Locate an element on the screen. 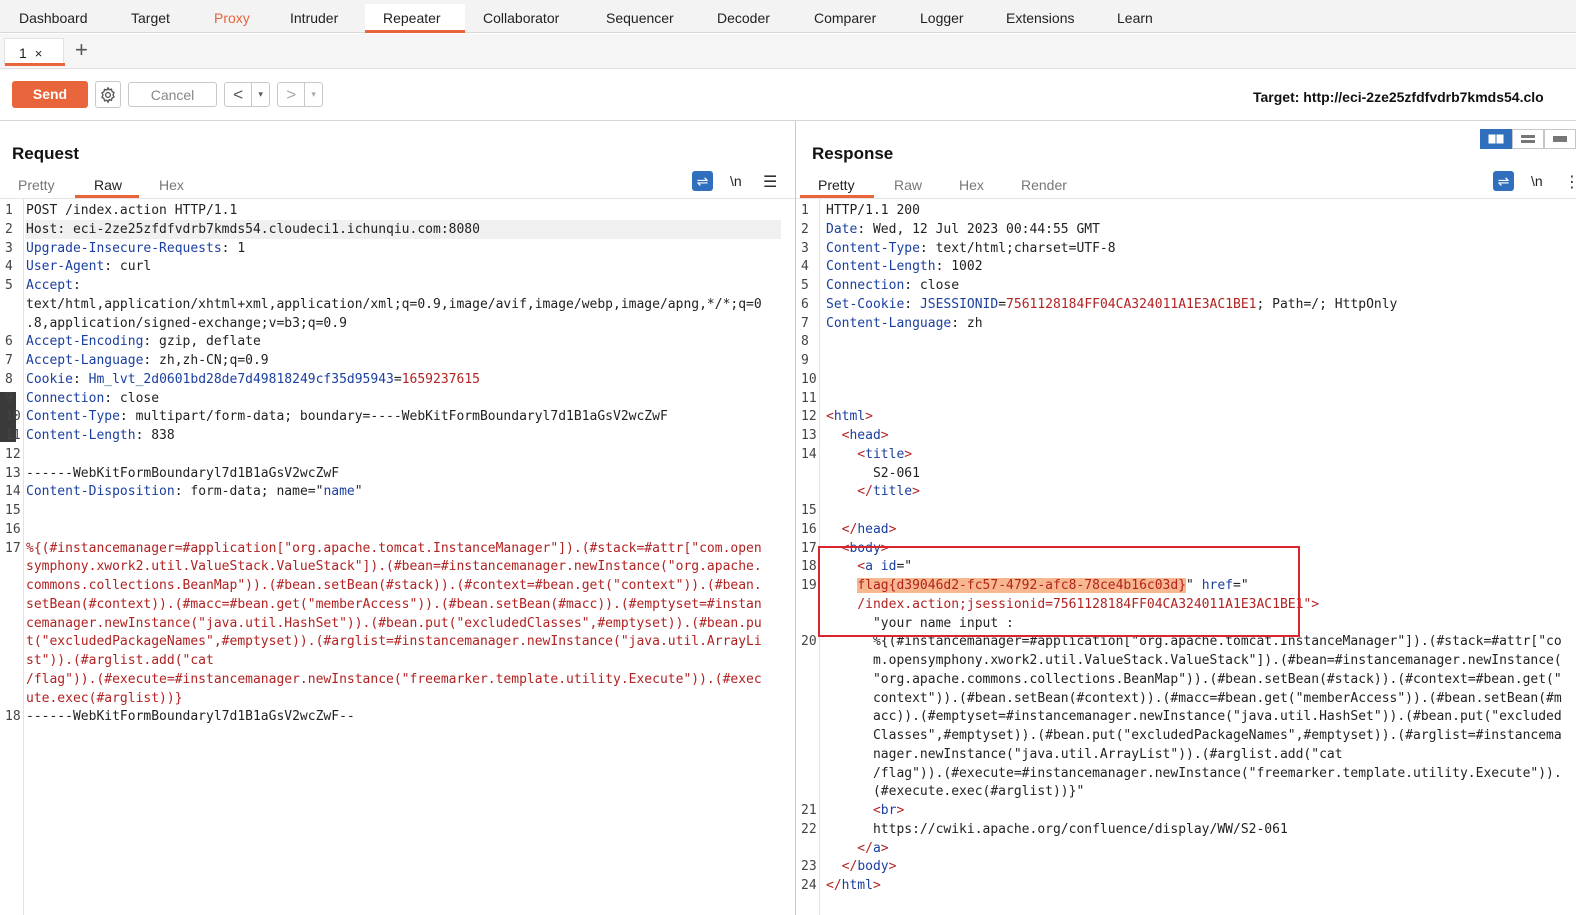 The height and width of the screenshot is (915, 1576). response-line-number: 6 is located at coordinates (805, 304).